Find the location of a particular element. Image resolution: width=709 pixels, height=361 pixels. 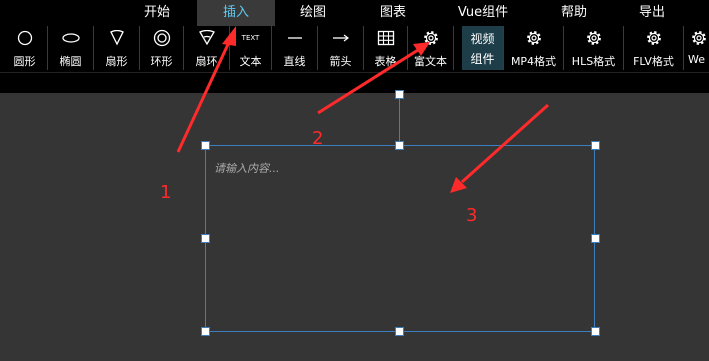

tool-circle: 圆形 is located at coordinates (25, 48).